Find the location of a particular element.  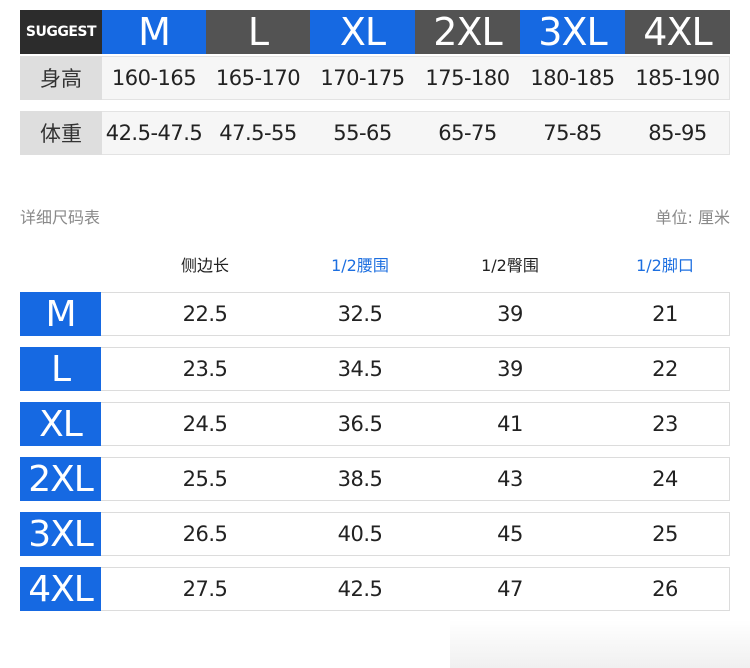

table-cell: 41 is located at coordinates (510, 424).